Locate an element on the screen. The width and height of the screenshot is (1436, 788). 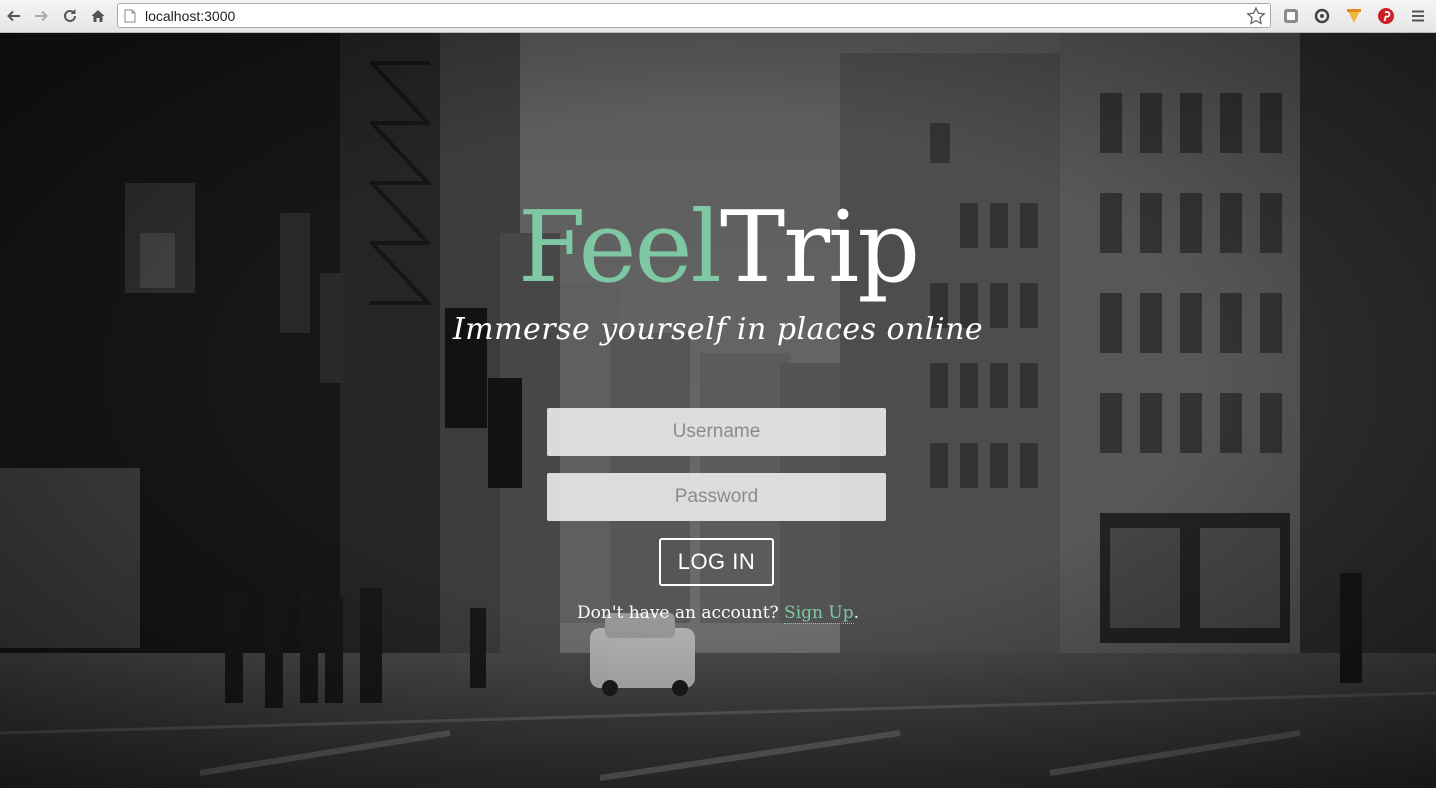
address-bar: localhost:3000 is located at coordinates (694, 15).